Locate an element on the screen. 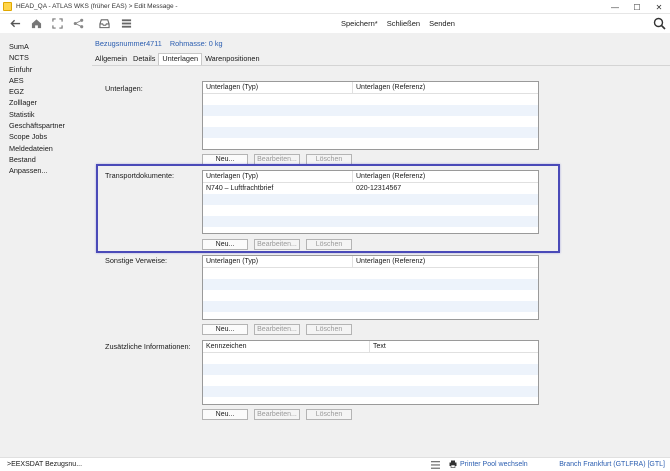 The height and width of the screenshot is (471, 670). sidebar-item-suma: SumA is located at coordinates (46, 46).